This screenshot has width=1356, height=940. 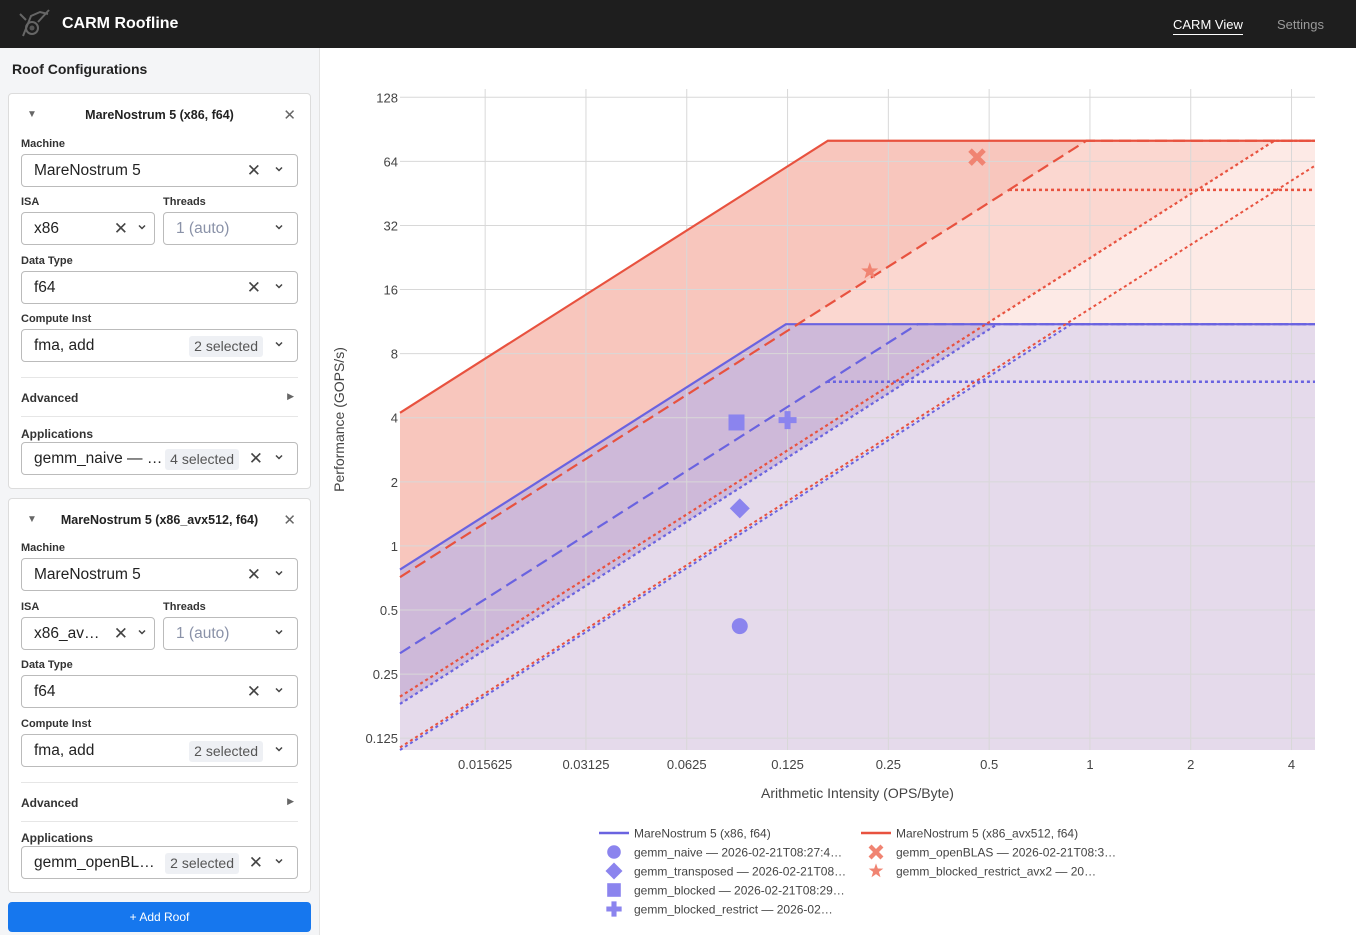 What do you see at coordinates (34, 23) in the screenshot?
I see `carm-logo-icon` at bounding box center [34, 23].